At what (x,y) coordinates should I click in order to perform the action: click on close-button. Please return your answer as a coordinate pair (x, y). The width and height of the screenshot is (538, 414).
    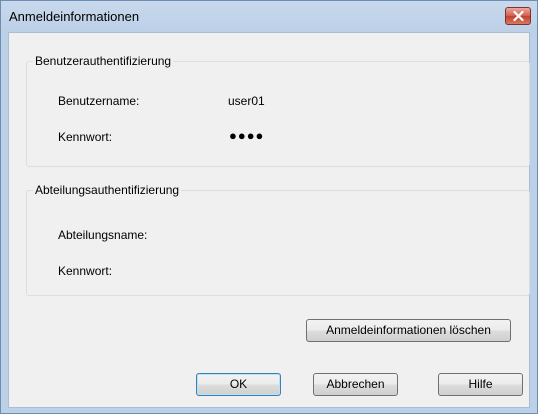
    Looking at the image, I should click on (518, 16).